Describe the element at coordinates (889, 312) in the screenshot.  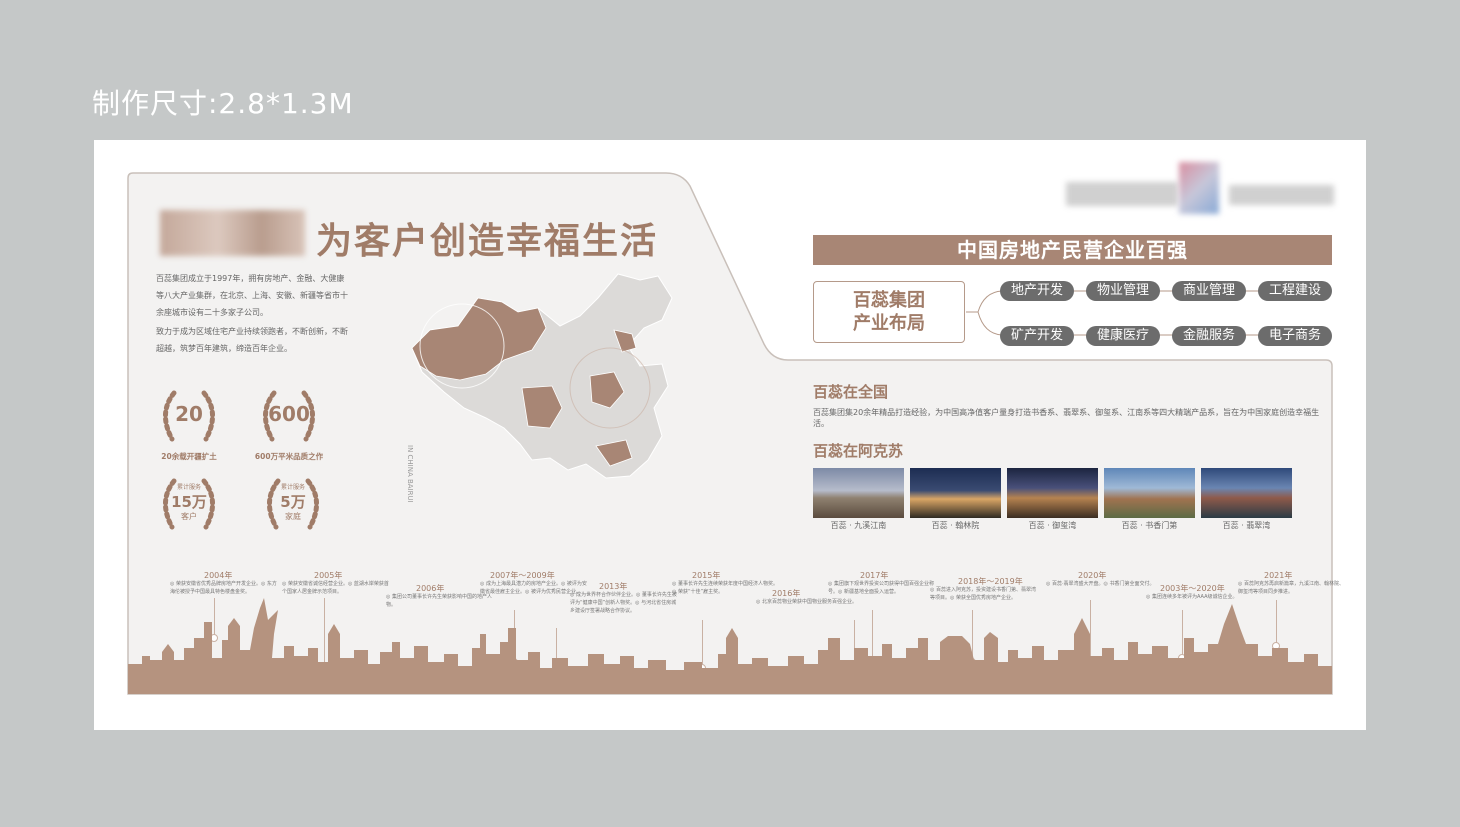
I see `industry-layout-box: 百蕊集团 产业布局` at that location.